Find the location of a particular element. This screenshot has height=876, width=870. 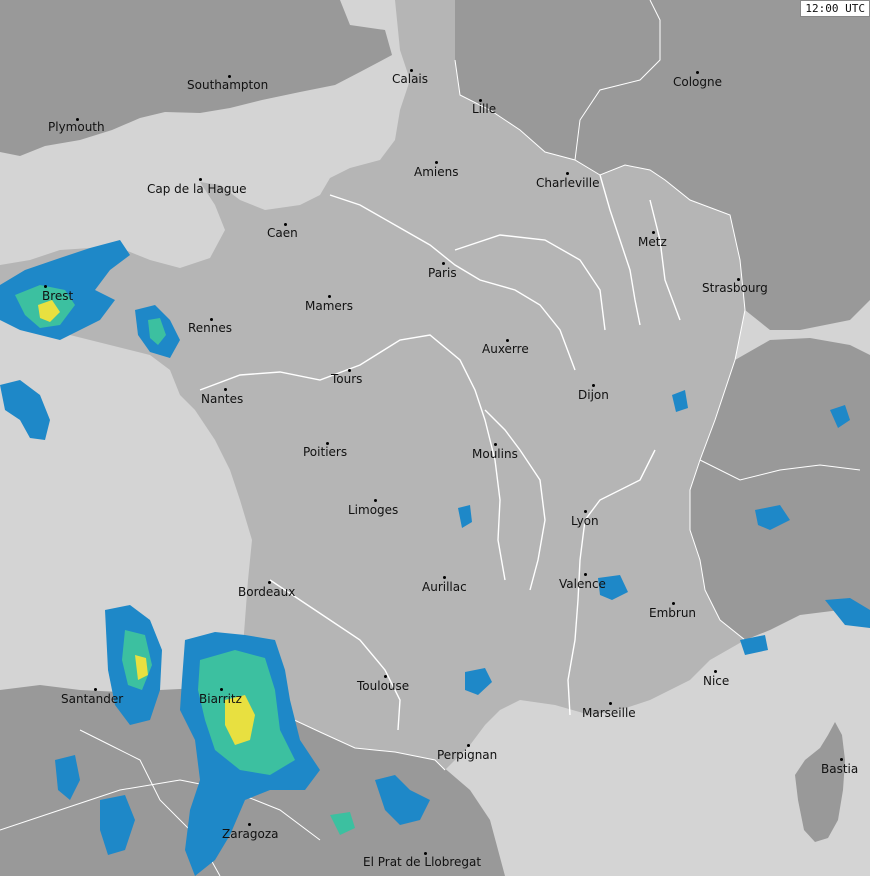

city-amiens: Amiens is located at coordinates (436, 172).